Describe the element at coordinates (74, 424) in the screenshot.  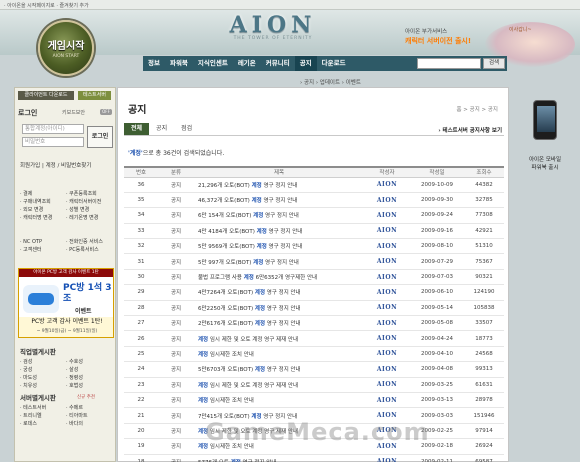
I see `server-sea: · 바다의` at that location.